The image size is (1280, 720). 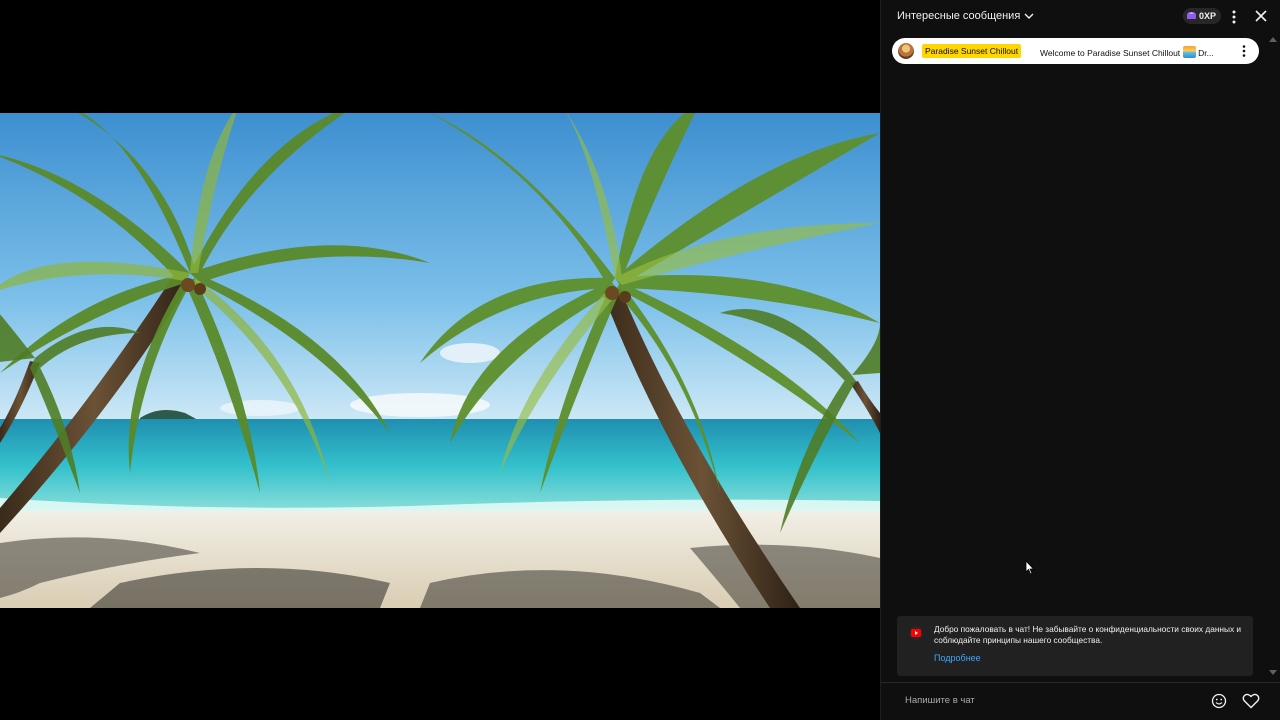 I want to click on youtube-play-shape, so click(x=916, y=633).